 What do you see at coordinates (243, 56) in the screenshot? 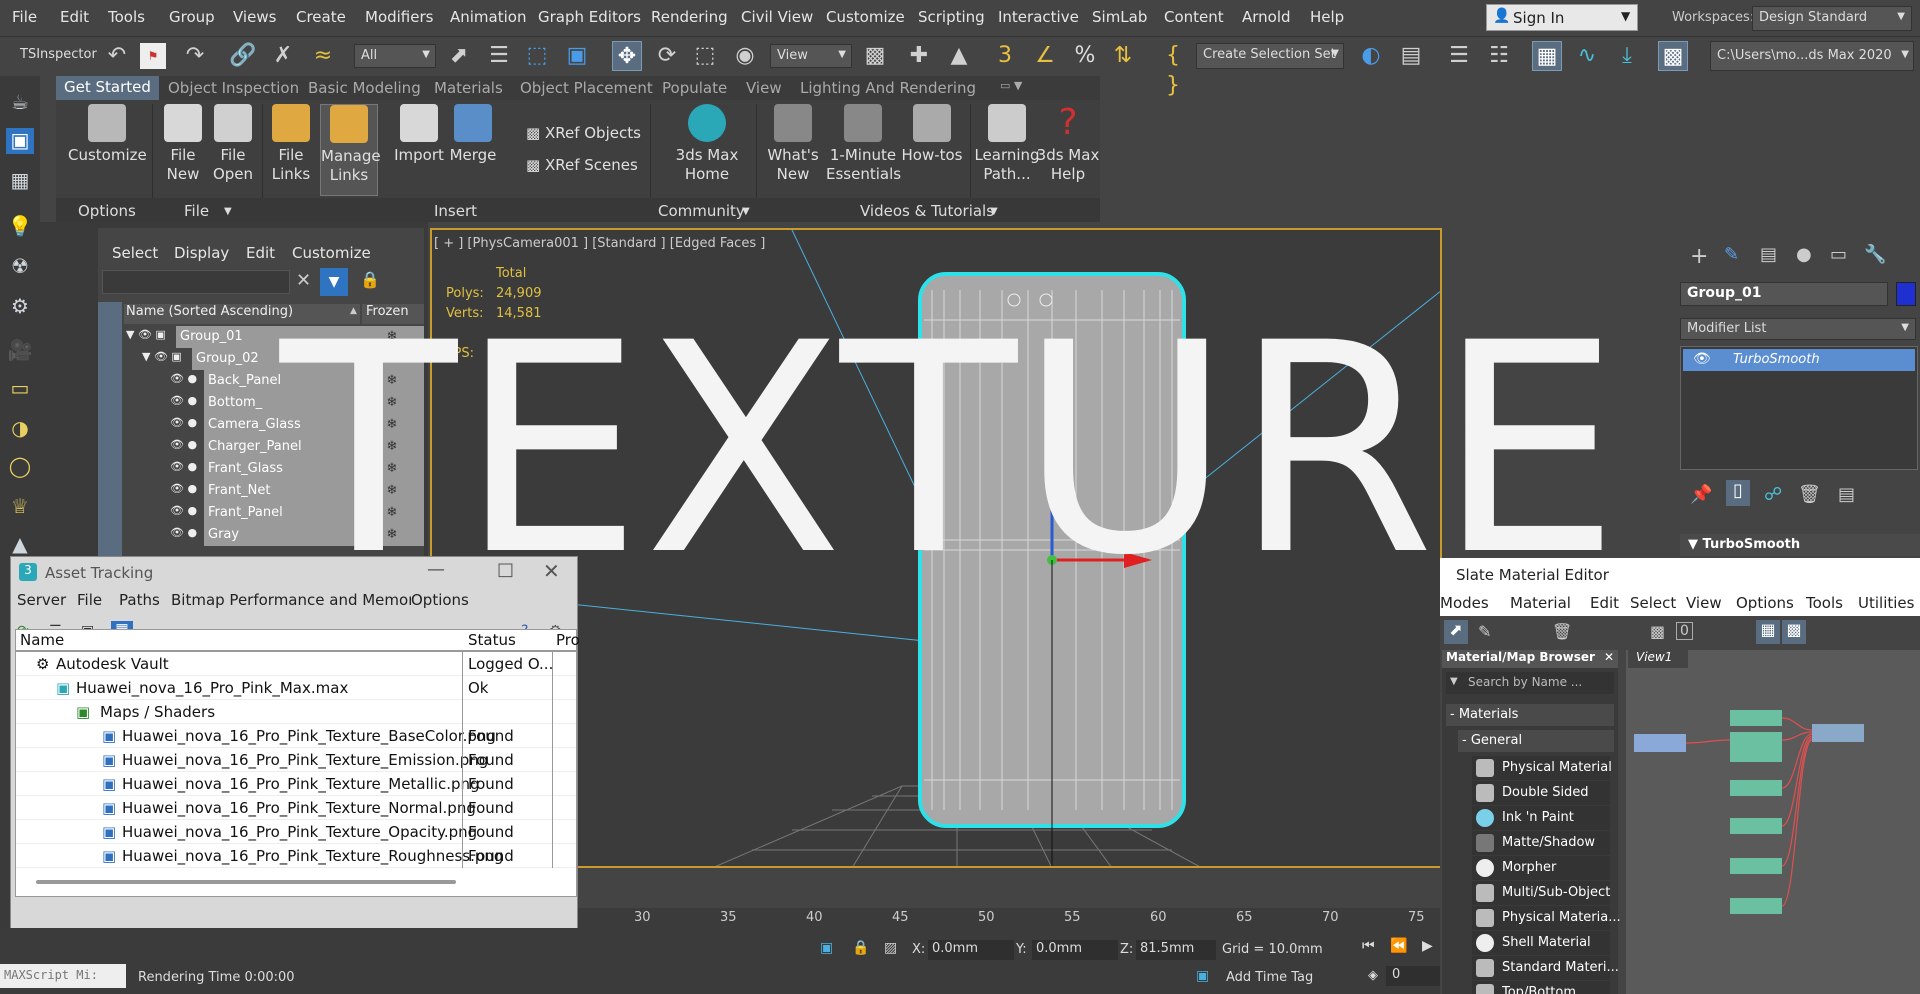
I see `link-icon: 🔗` at bounding box center [243, 56].